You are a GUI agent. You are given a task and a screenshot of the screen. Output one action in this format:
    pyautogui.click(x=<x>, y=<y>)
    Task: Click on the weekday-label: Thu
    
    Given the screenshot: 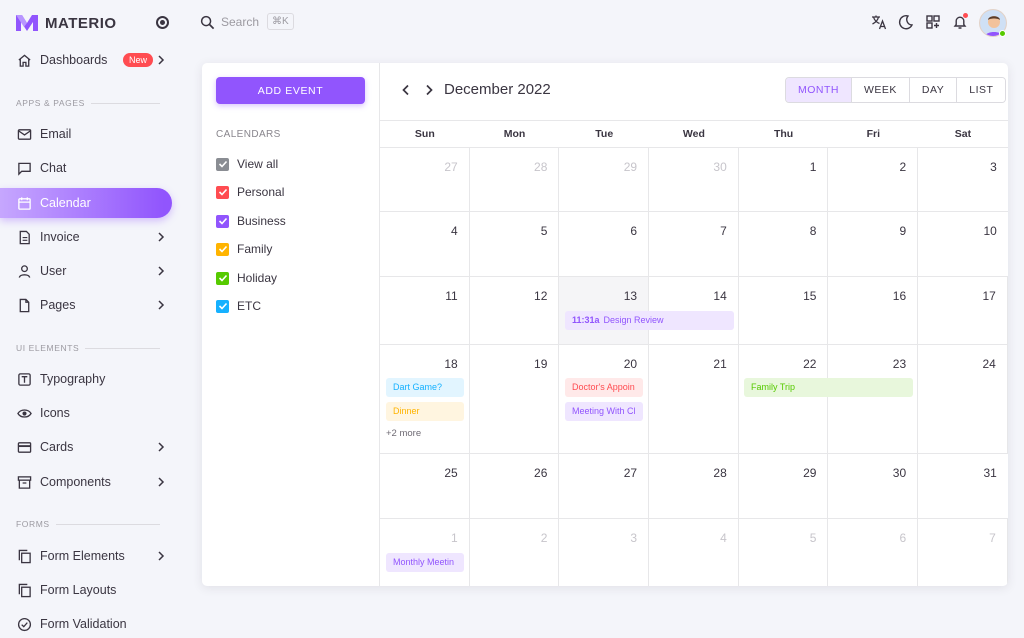 What is the action you would take?
    pyautogui.click(x=783, y=134)
    